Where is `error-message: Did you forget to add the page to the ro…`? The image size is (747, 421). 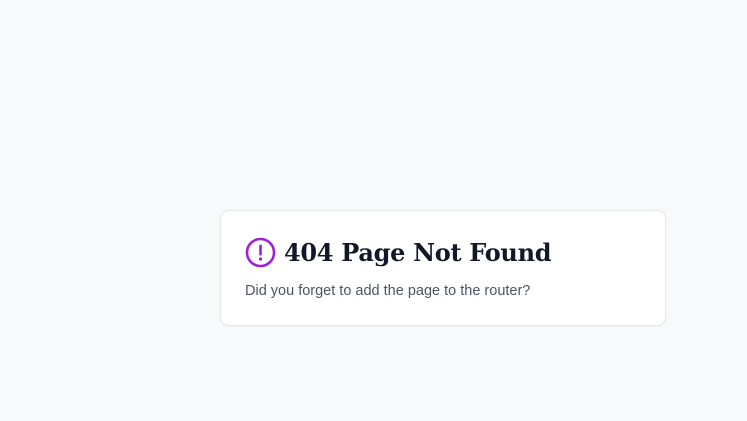
error-message: Did you forget to add the page to the ro… is located at coordinates (388, 291).